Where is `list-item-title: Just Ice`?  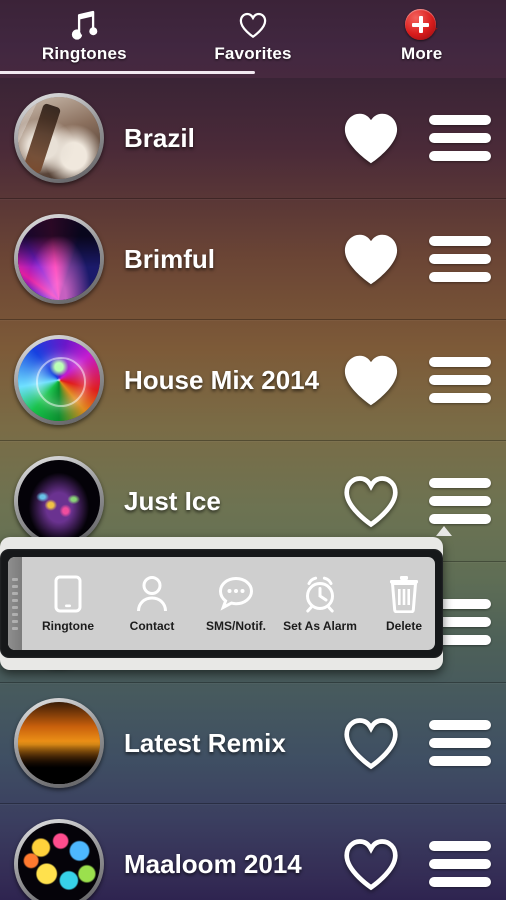
list-item-title: Just Ice is located at coordinates (172, 500).